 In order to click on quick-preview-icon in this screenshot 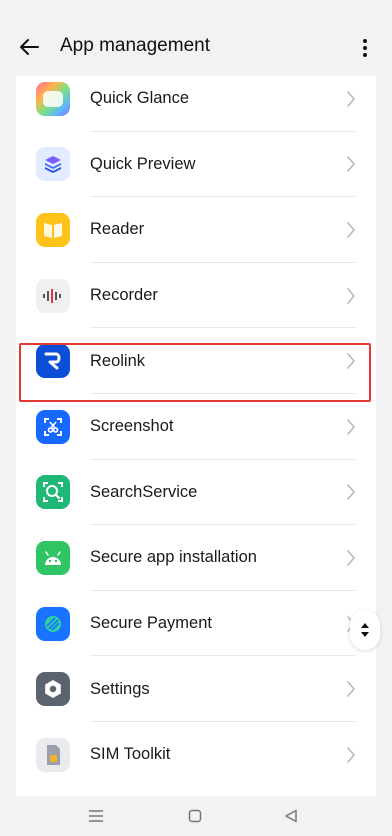, I will do `click(53, 164)`.